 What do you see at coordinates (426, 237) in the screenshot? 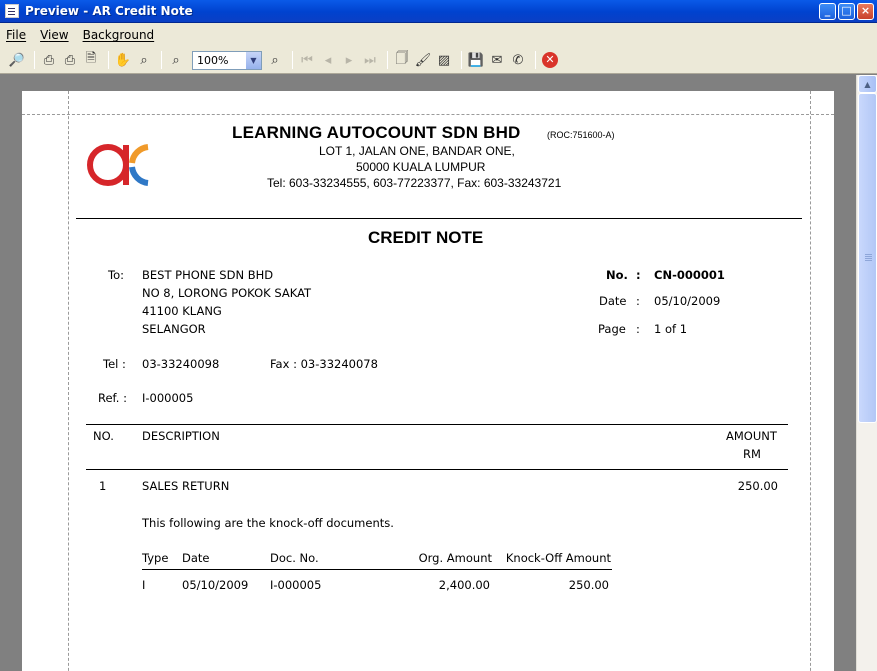
I see `document-title: CREDIT NOTE` at bounding box center [426, 237].